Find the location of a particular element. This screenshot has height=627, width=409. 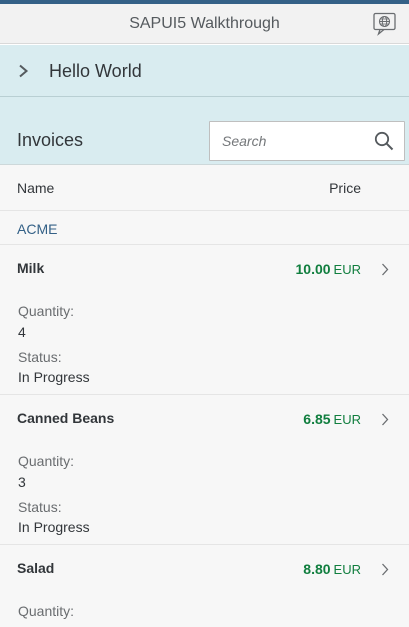

column-header: Name Price is located at coordinates (204, 188).